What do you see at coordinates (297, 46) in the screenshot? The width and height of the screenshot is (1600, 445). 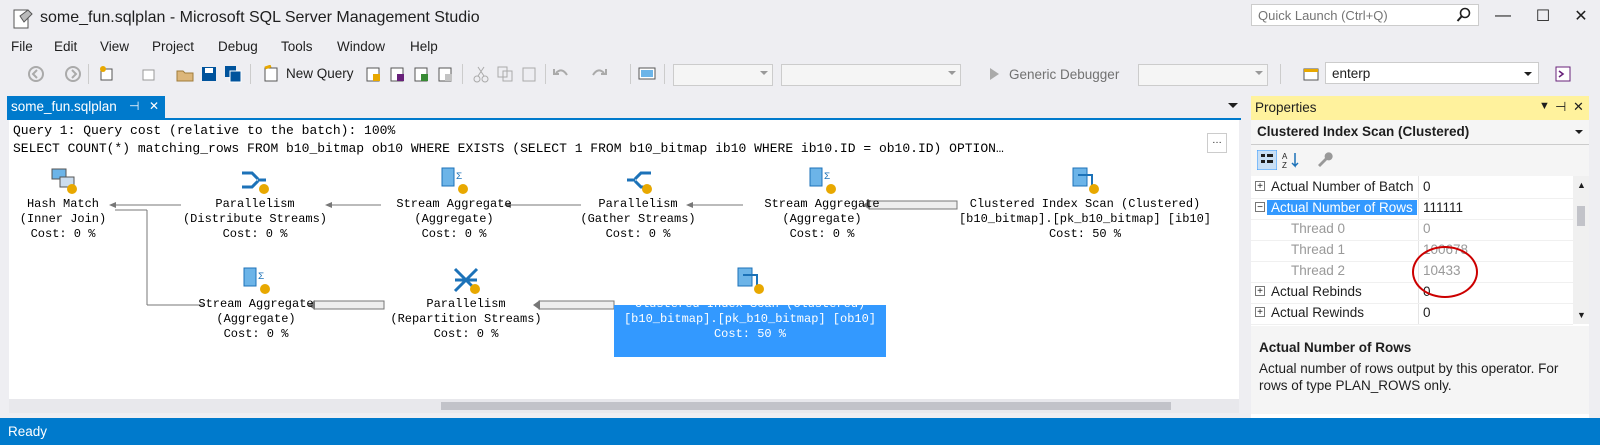 I see `menu-tools: Tools` at bounding box center [297, 46].